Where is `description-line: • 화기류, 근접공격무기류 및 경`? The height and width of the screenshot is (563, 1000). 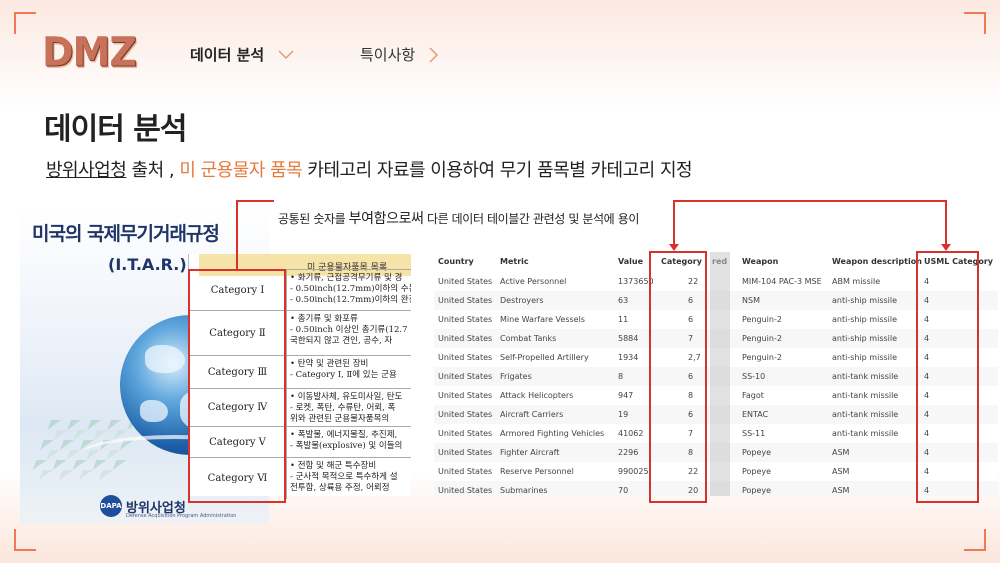
description-line: • 화기류, 근접공격무기류 및 경 is located at coordinates (346, 278).